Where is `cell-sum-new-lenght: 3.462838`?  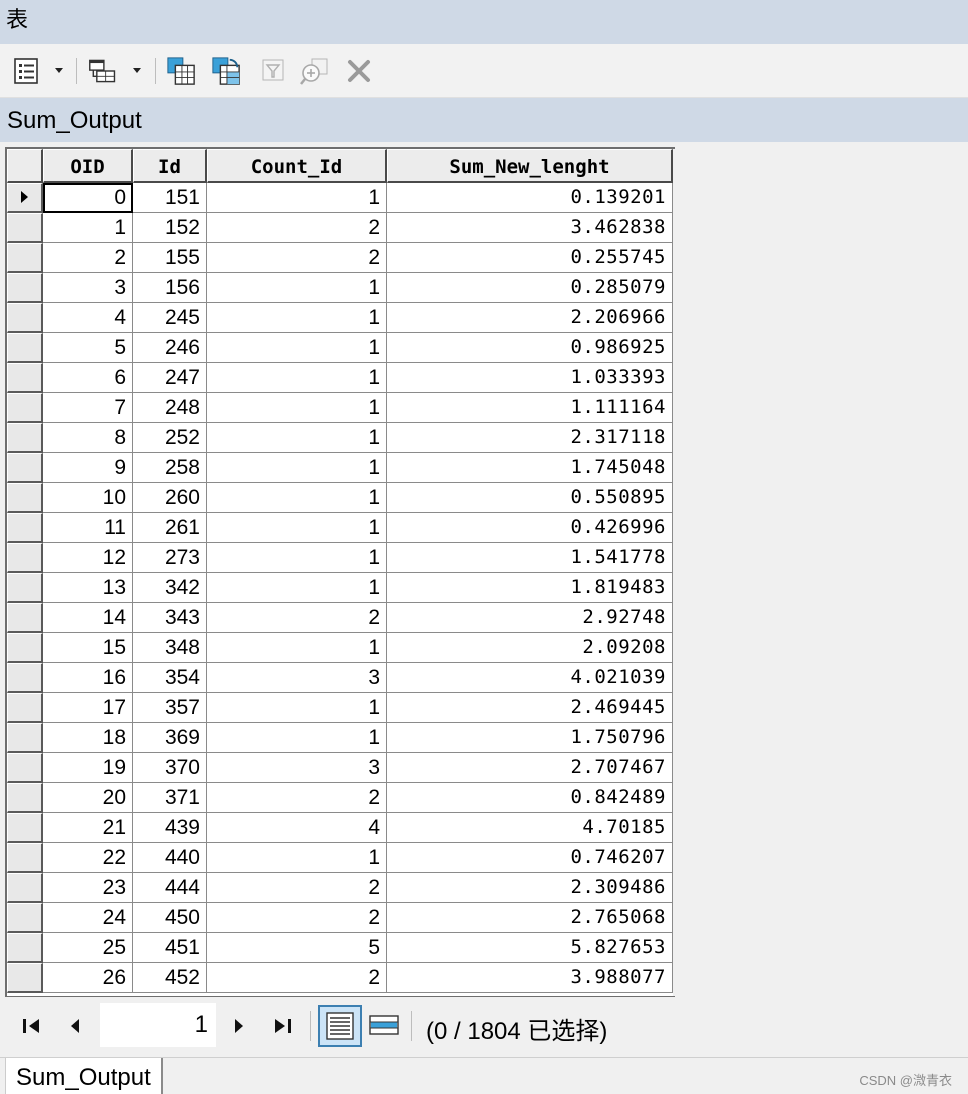 cell-sum-new-lenght: 3.462838 is located at coordinates (530, 228).